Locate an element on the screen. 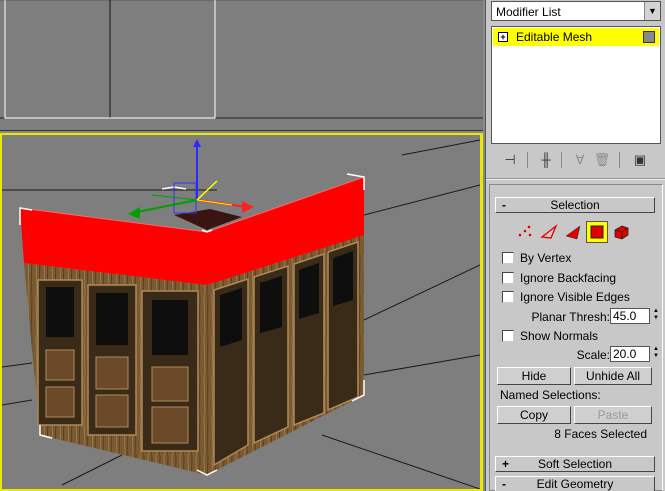 This screenshot has height=491, width=665. ignore-visible-edges-label: Ignore Visible Edges is located at coordinates (575, 297).